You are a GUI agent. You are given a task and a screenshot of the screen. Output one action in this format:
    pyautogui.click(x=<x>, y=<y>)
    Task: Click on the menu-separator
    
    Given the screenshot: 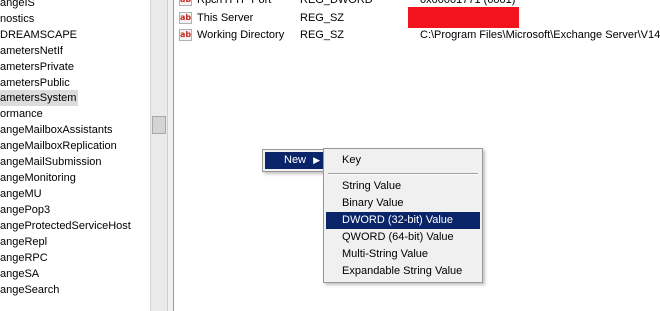 What is the action you would take?
    pyautogui.click(x=403, y=174)
    